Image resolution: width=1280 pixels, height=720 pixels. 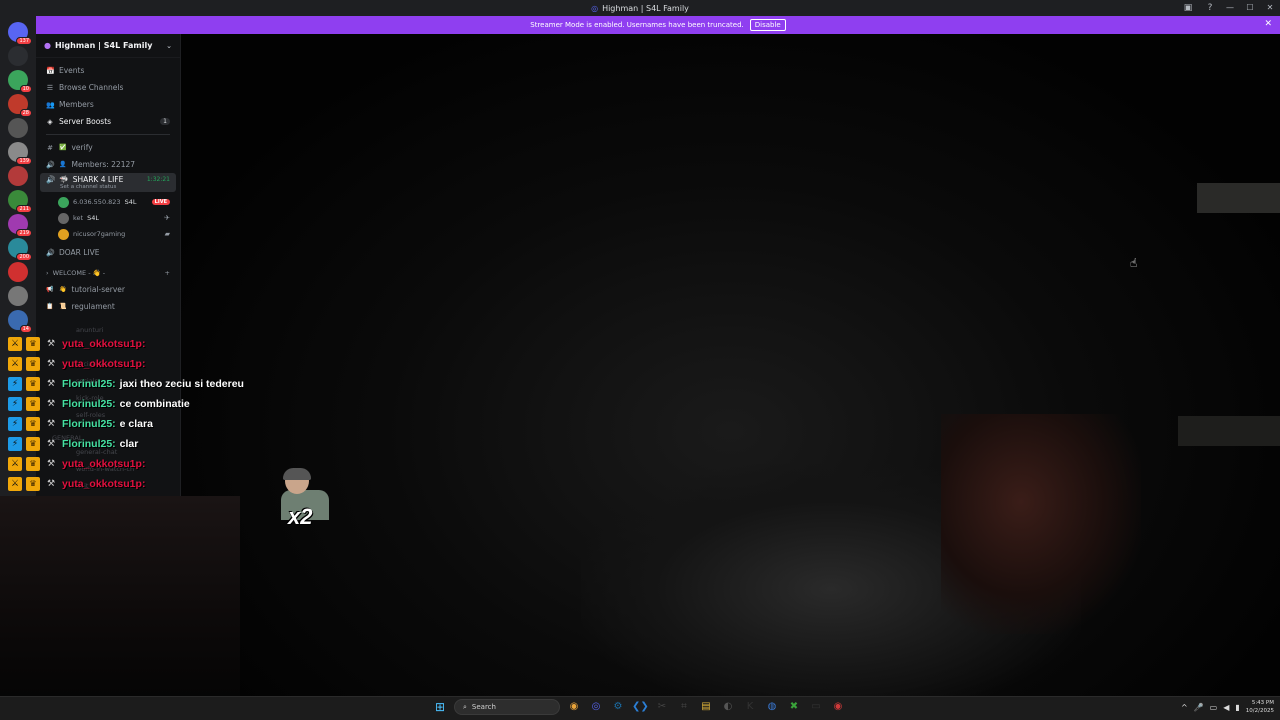 I want to click on voice-username: ket, so click(x=78, y=218).